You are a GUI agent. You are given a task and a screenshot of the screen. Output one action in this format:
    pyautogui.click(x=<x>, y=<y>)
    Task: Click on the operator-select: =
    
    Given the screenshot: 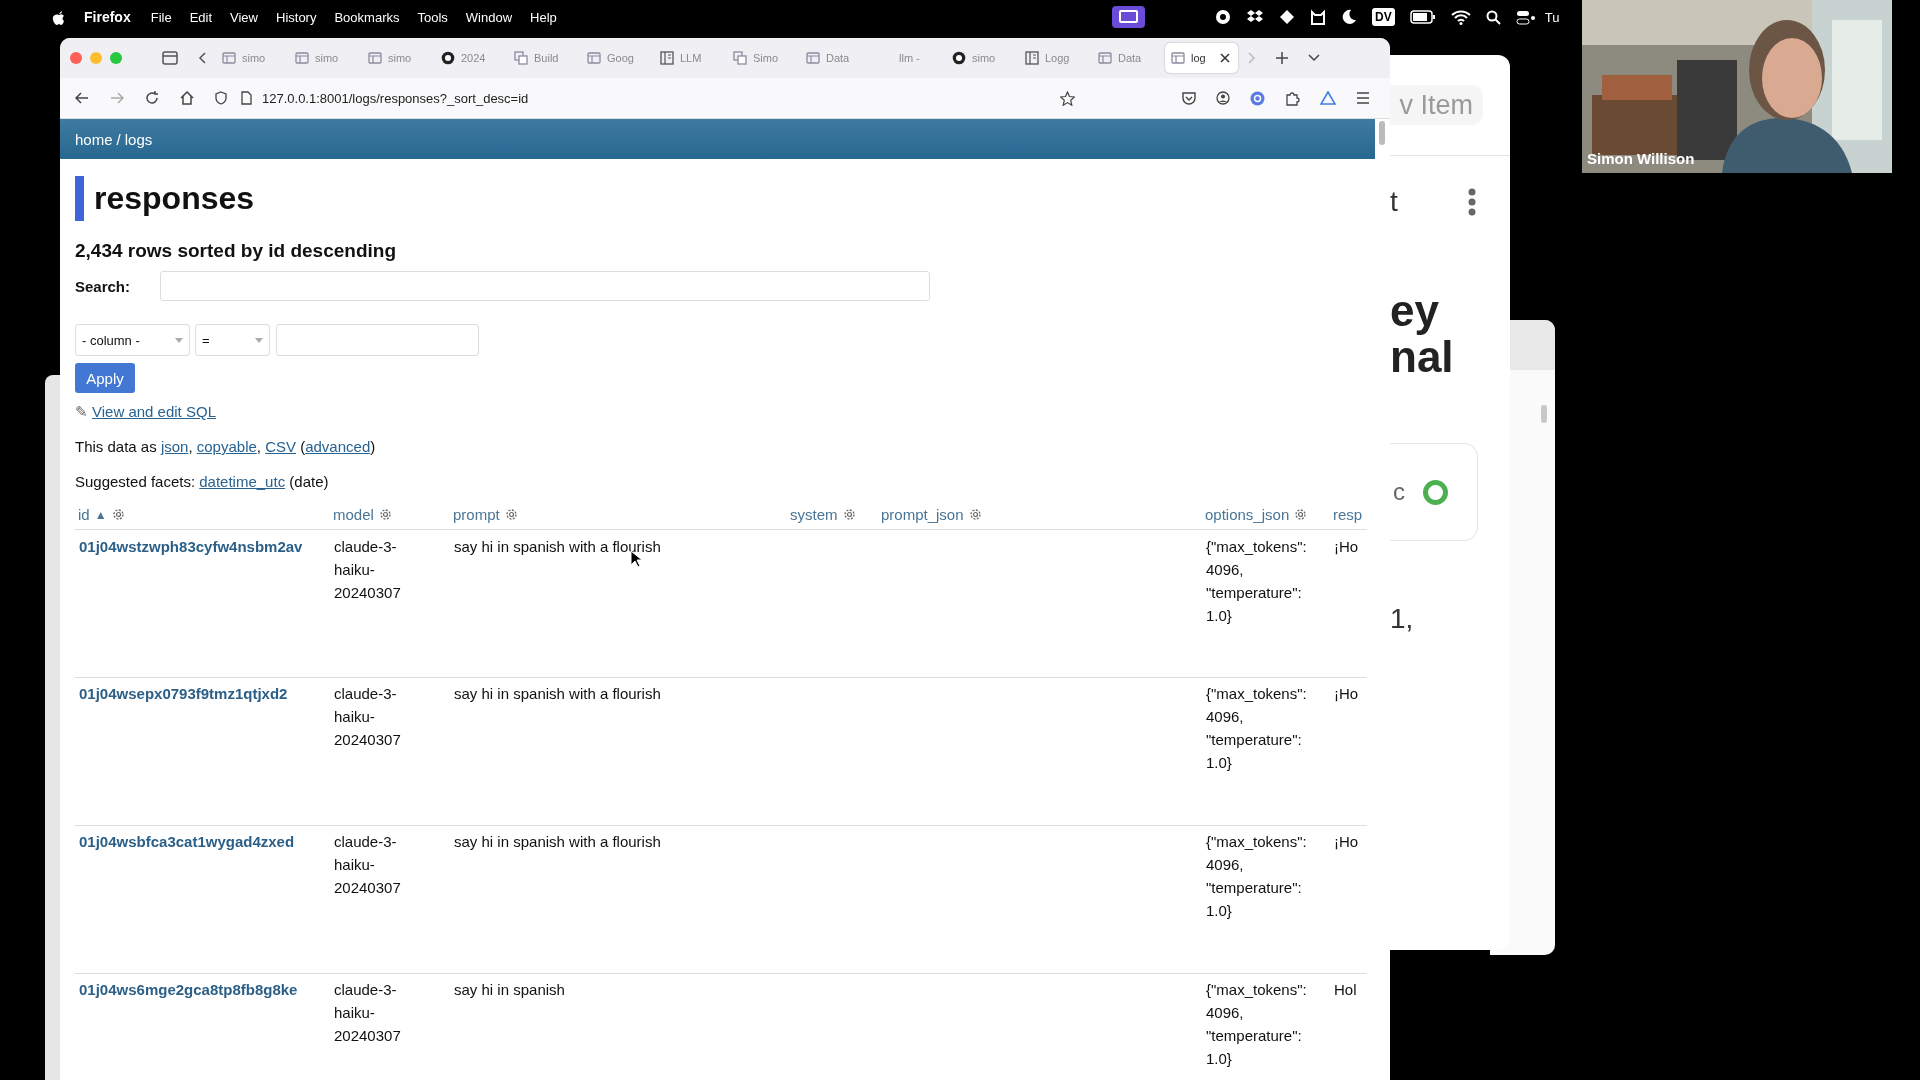 What is the action you would take?
    pyautogui.click(x=232, y=340)
    